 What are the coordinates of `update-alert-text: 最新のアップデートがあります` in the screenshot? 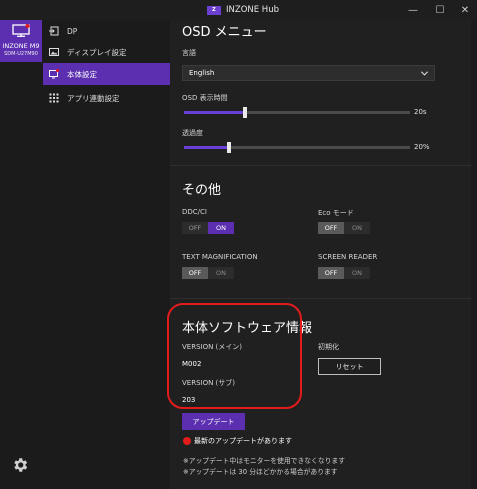 It's located at (243, 441).